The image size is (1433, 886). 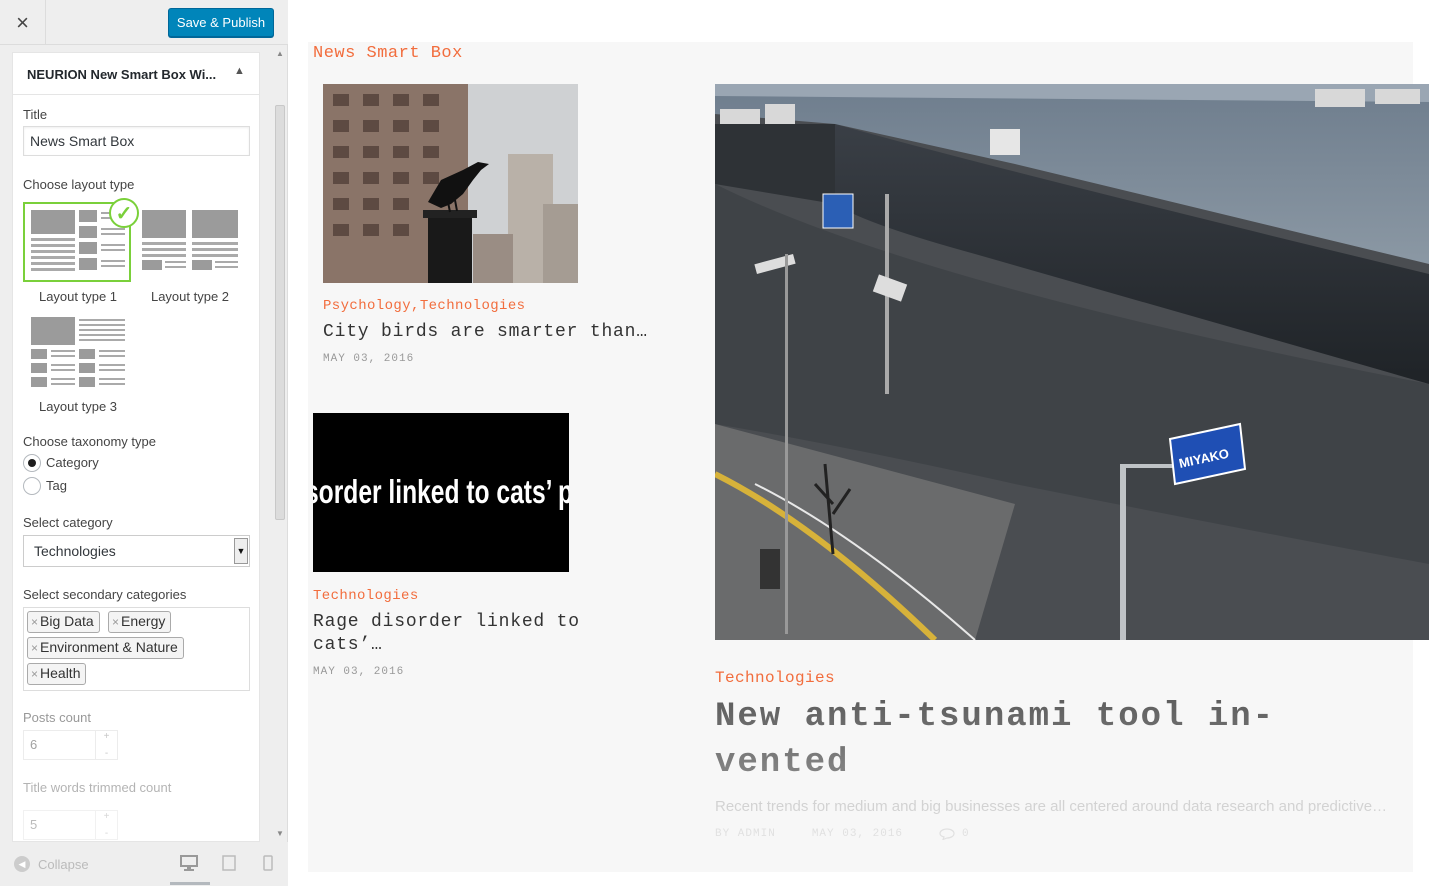 I want to click on post-date: MAY 03, 2016, so click(x=857, y=834).